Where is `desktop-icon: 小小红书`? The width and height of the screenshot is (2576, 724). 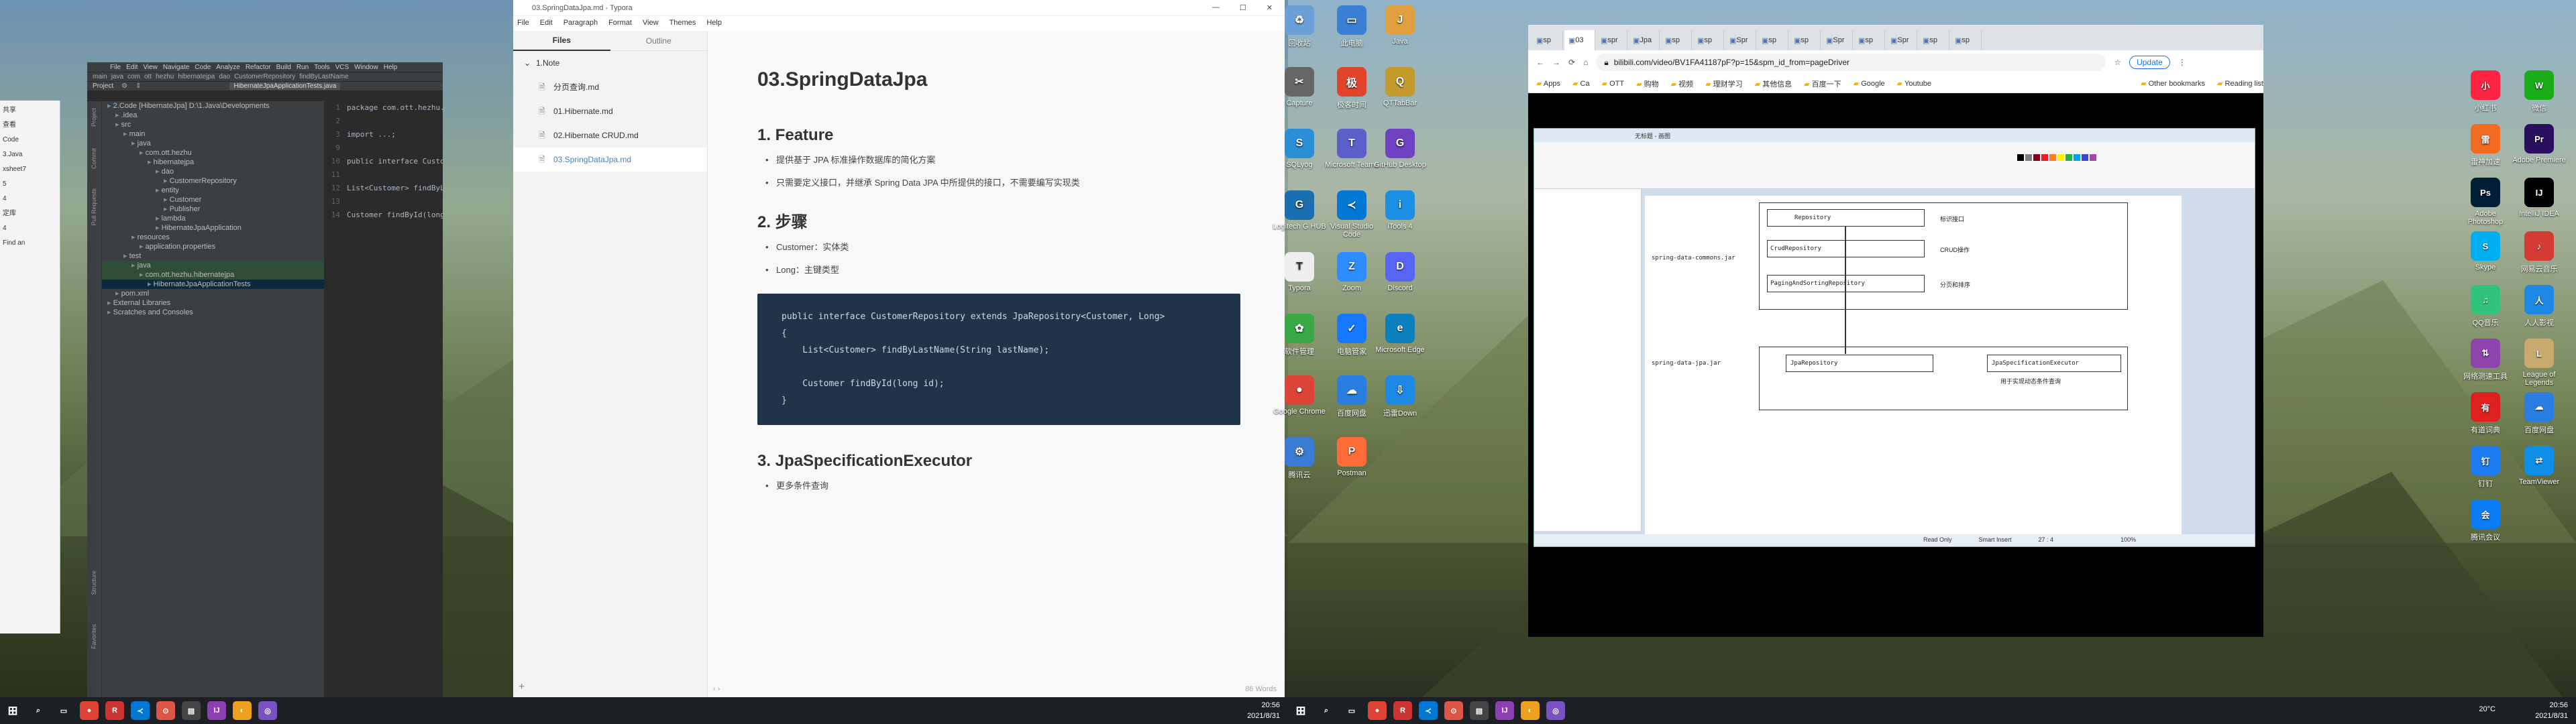
desktop-icon: 小小红书 is located at coordinates (2485, 92).